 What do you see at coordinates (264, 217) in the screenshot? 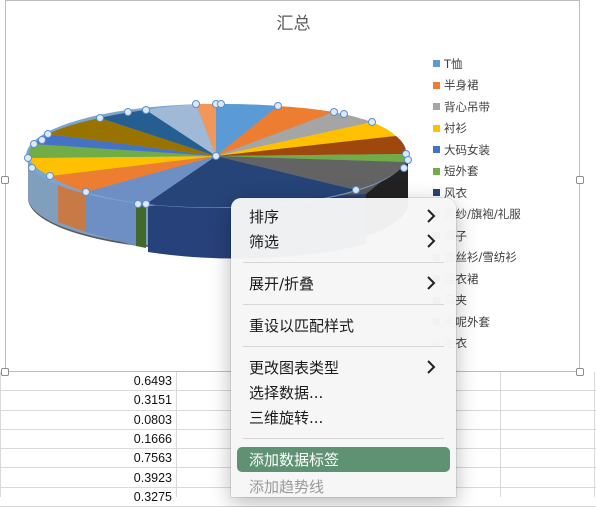
I see `menu-item-label: 排序` at bounding box center [264, 217].